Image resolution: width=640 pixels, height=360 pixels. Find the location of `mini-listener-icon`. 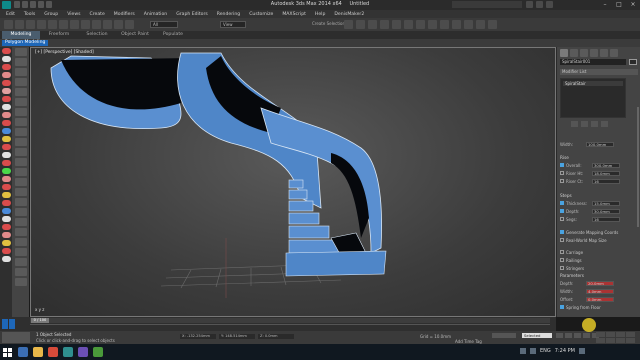

mini-listener-icon is located at coordinates (5, 324).